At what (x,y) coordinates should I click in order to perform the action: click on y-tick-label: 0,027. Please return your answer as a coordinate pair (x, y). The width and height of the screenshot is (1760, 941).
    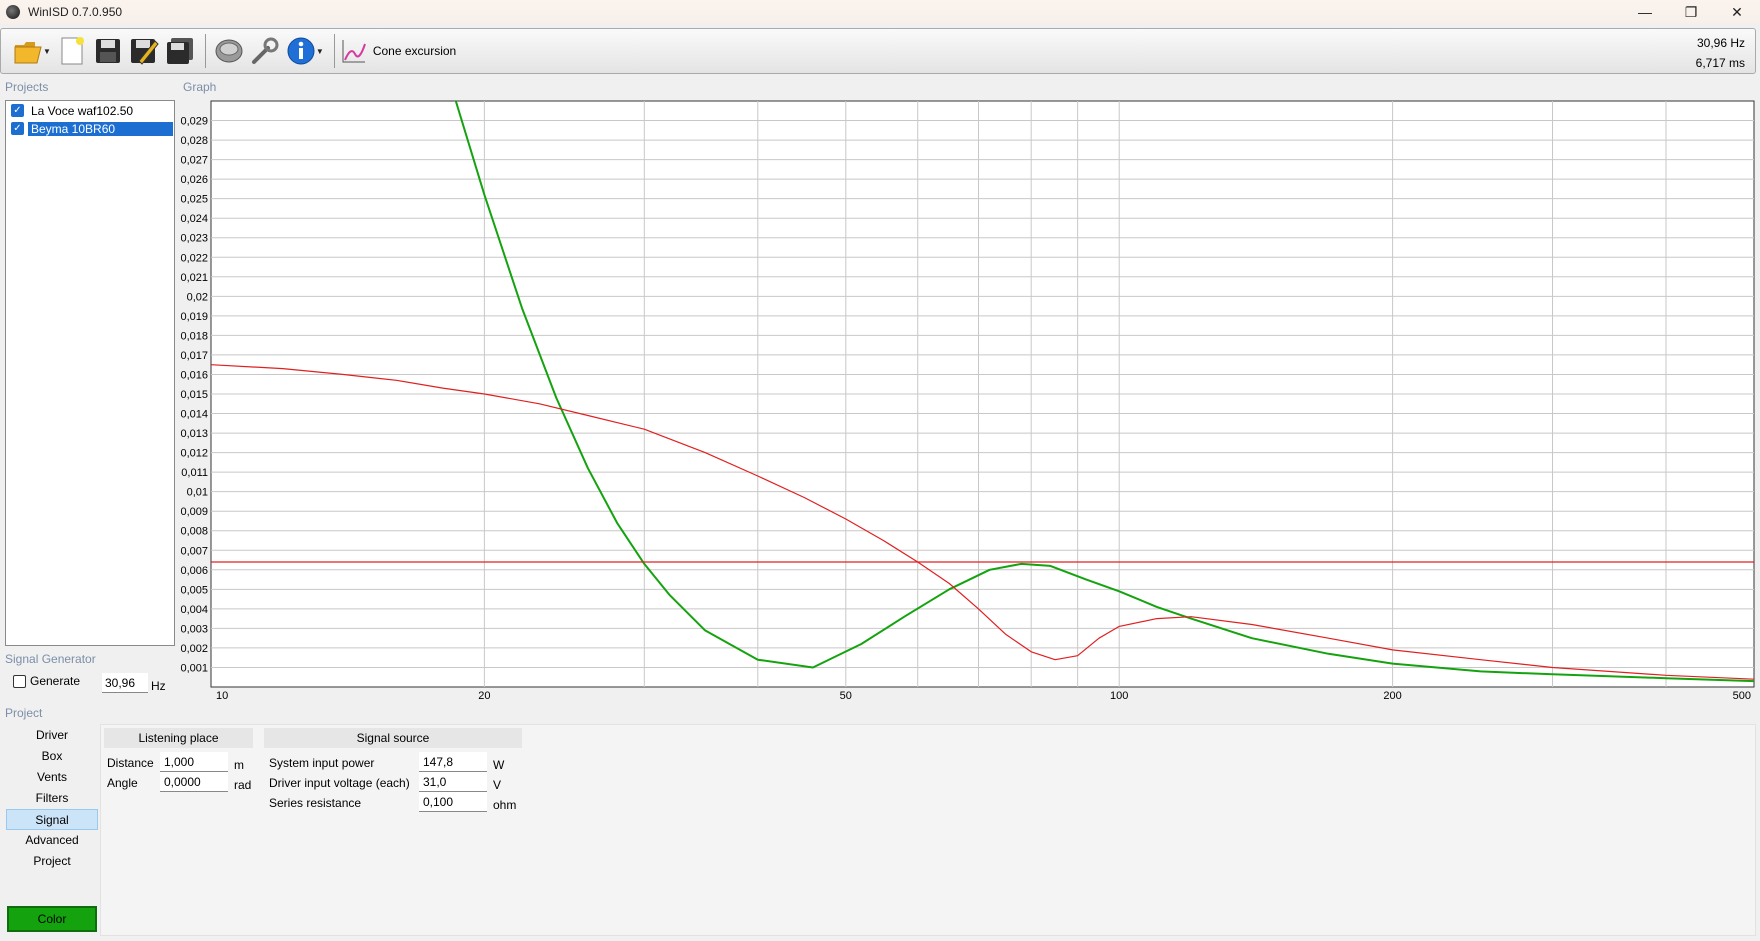
    Looking at the image, I should click on (194, 161).